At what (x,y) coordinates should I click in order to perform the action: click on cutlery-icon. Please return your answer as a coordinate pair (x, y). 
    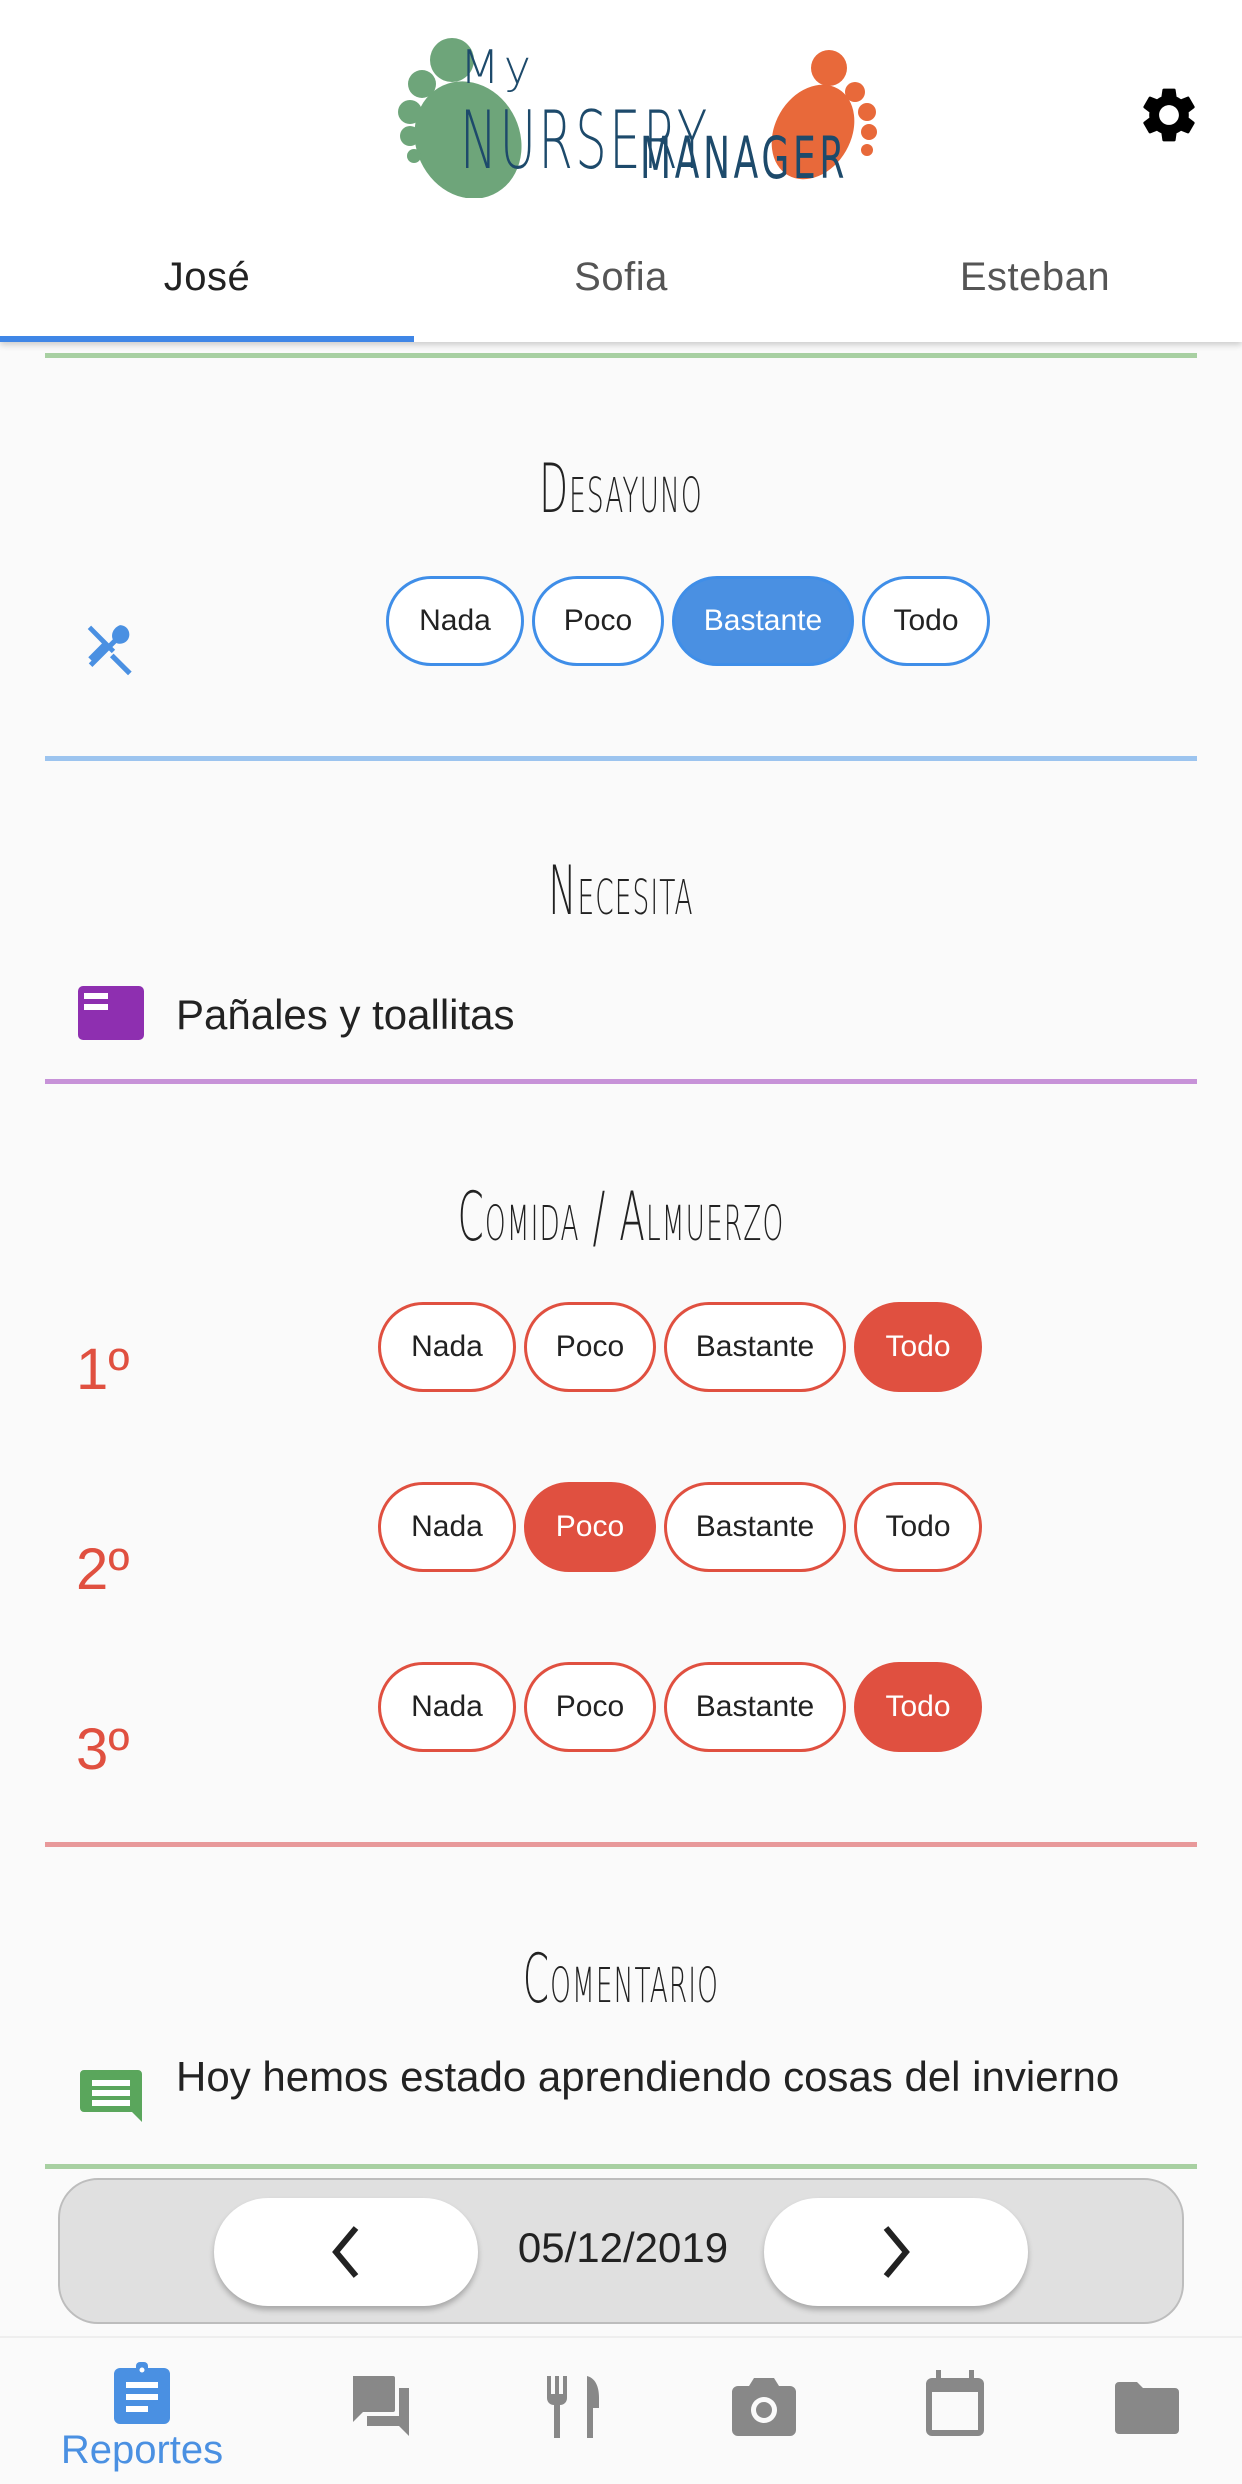
    Looking at the image, I should click on (109, 650).